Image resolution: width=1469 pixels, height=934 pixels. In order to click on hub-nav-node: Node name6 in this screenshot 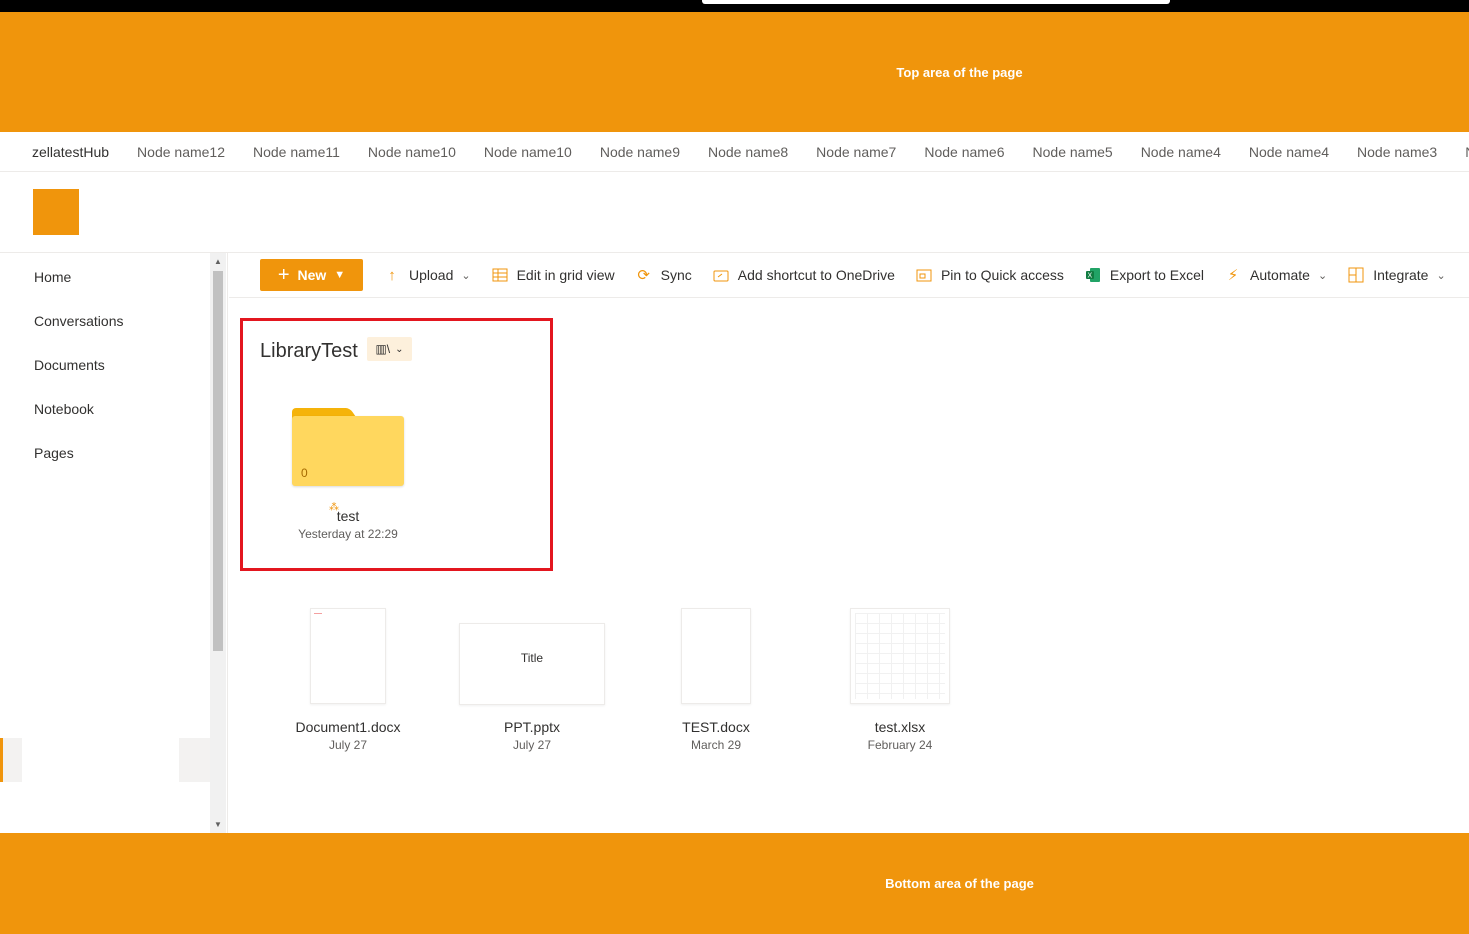, I will do `click(964, 152)`.